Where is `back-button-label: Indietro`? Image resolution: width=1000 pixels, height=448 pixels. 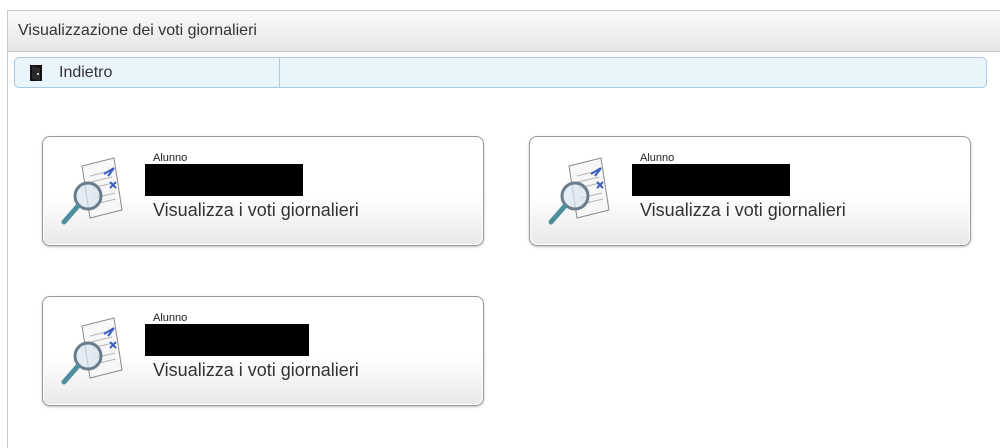
back-button-label: Indietro is located at coordinates (86, 72).